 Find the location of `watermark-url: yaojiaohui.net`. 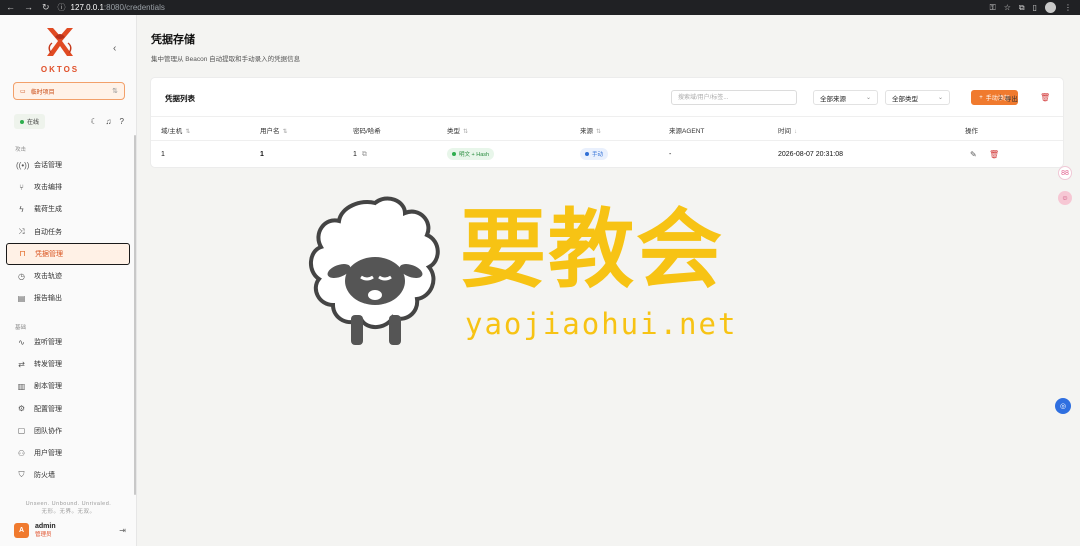

watermark-url: yaojiaohui.net is located at coordinates (601, 324).